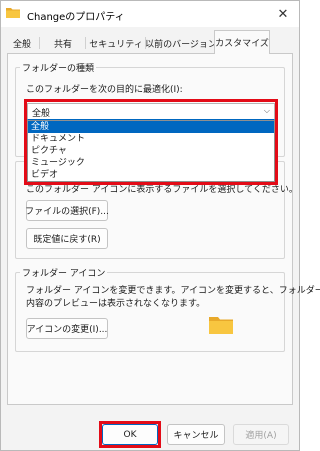 This screenshot has height=451, width=320. I want to click on window-title: Changeのプロパティ, so click(76, 17).